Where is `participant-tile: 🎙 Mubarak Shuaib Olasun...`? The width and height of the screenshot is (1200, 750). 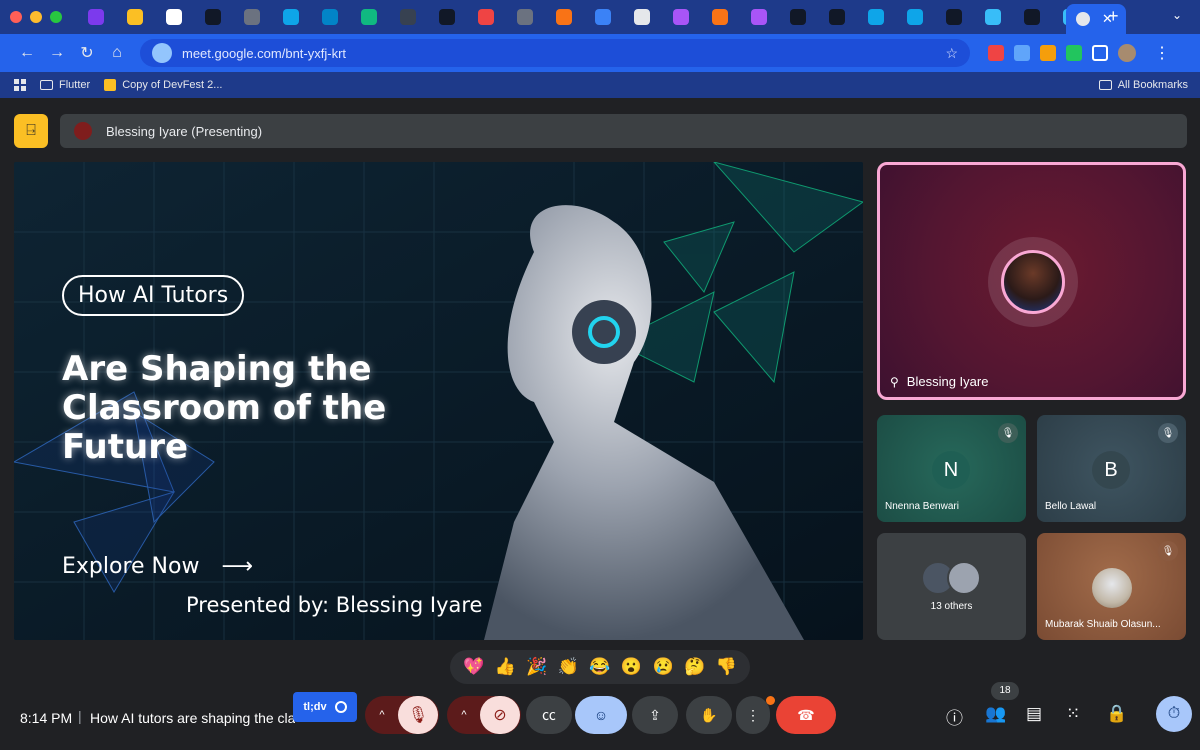
participant-tile: 🎙 Mubarak Shuaib Olasun... is located at coordinates (1111, 586).